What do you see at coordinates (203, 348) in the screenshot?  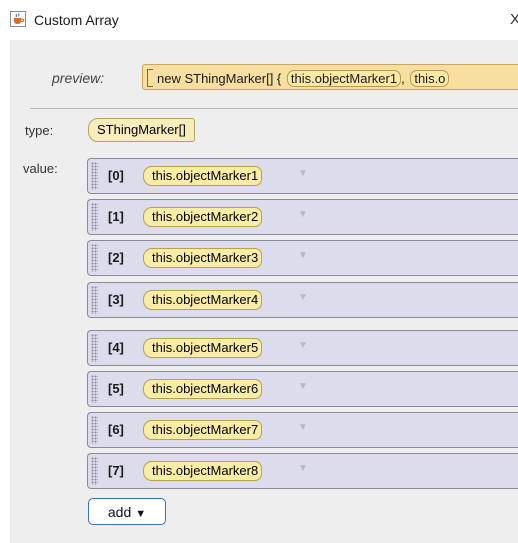 I see `item-value-chip: this.objectMarker5` at bounding box center [203, 348].